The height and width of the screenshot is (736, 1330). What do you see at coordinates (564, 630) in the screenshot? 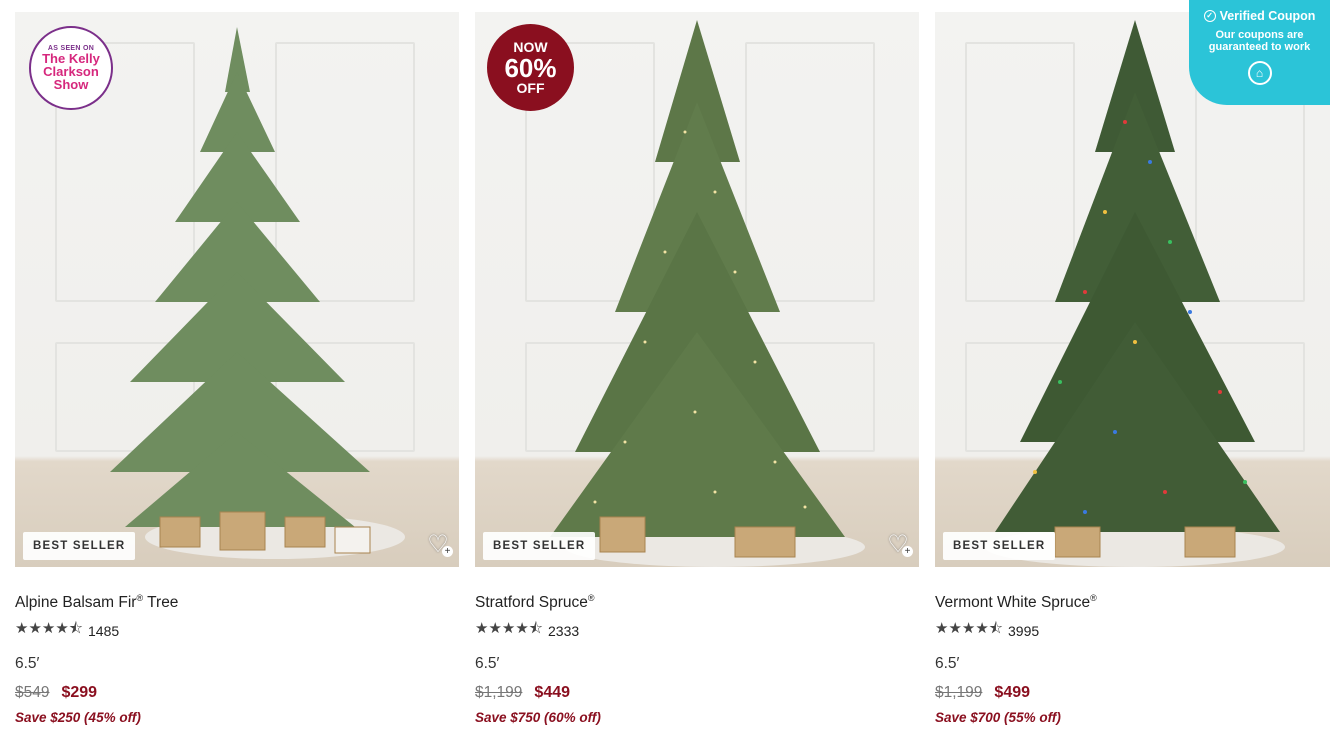
I see `review-count: 2333` at bounding box center [564, 630].